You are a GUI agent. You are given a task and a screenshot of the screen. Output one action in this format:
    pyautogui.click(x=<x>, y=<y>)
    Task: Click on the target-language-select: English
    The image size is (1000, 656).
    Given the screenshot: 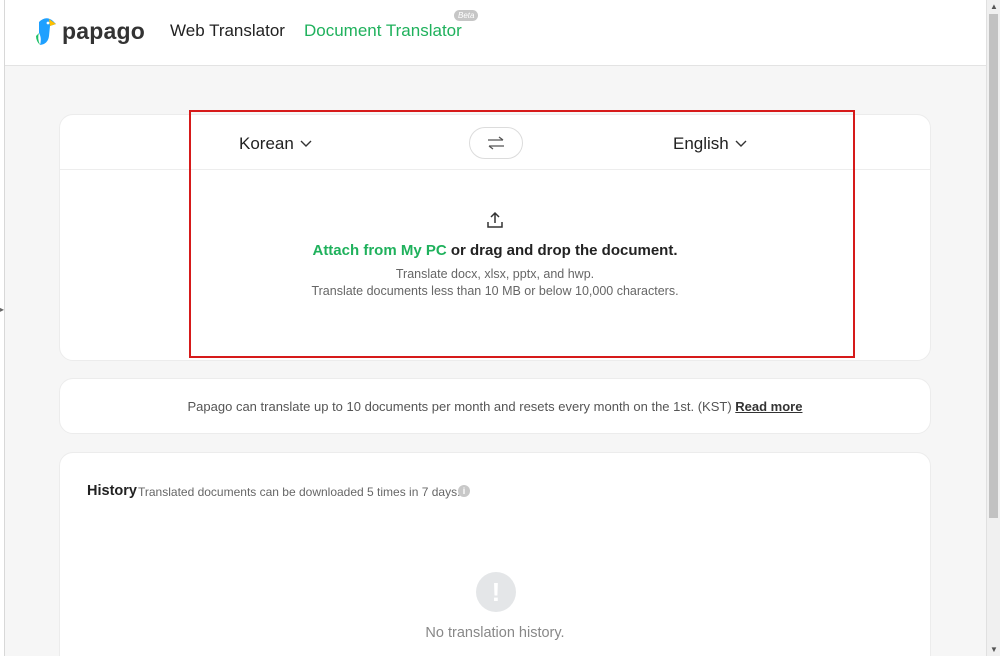 What is the action you would take?
    pyautogui.click(x=710, y=144)
    